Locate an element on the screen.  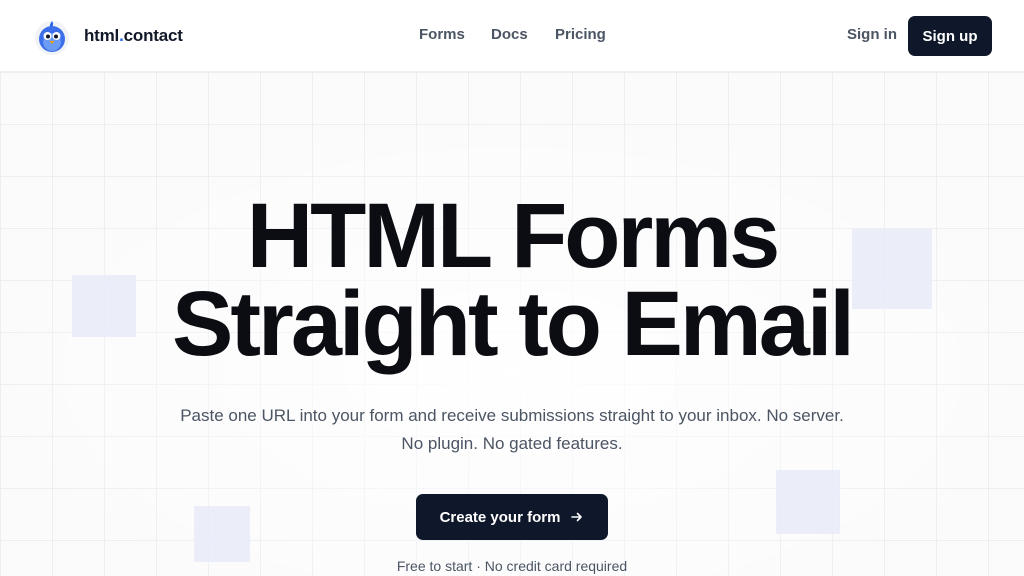
hero-note: Free to start · No credit card required is located at coordinates (512, 566).